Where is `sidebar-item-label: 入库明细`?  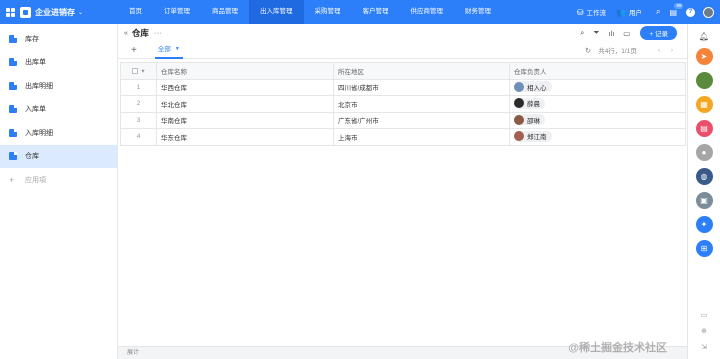 sidebar-item-label: 入库明细 is located at coordinates (39, 133).